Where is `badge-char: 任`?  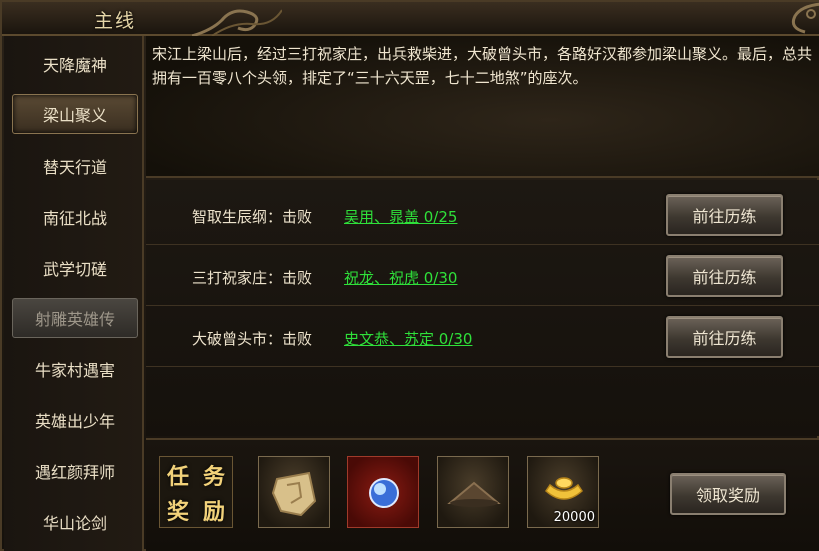
badge-char: 任 is located at coordinates (177, 477).